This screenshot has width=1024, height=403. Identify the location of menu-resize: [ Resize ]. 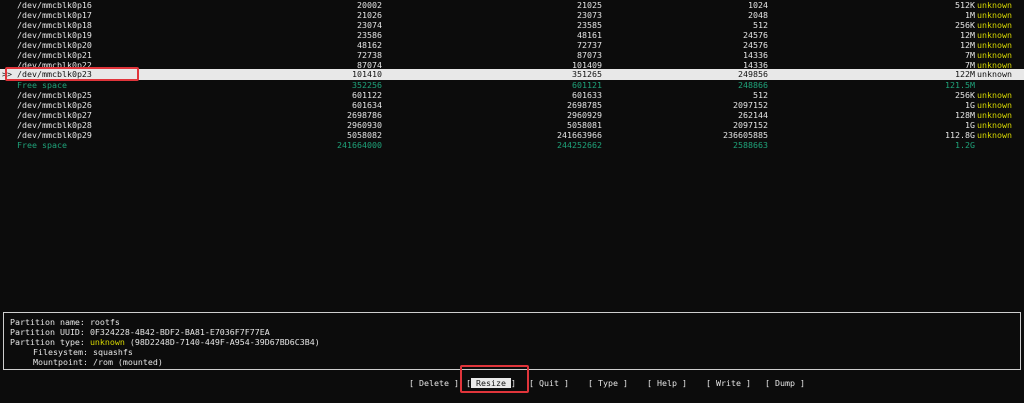
(491, 383).